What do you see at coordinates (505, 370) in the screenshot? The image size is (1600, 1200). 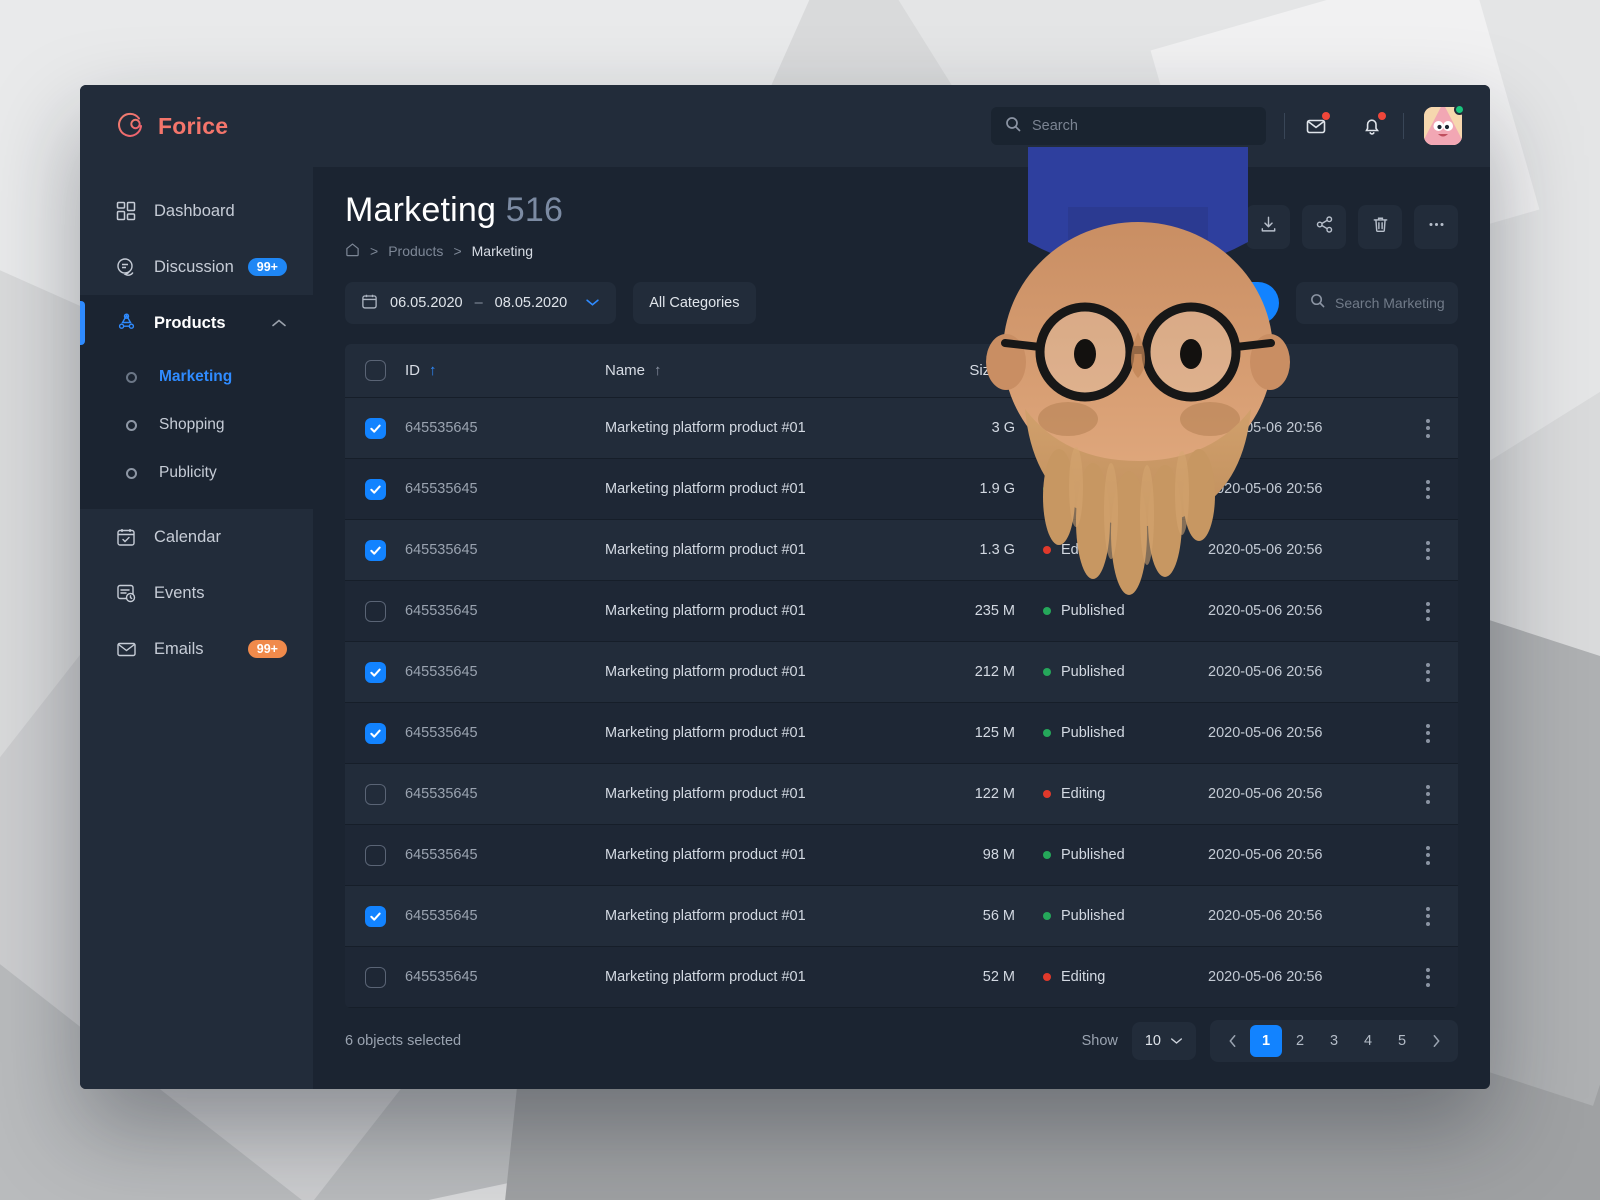 I see `column-header-id: ID ↑` at bounding box center [505, 370].